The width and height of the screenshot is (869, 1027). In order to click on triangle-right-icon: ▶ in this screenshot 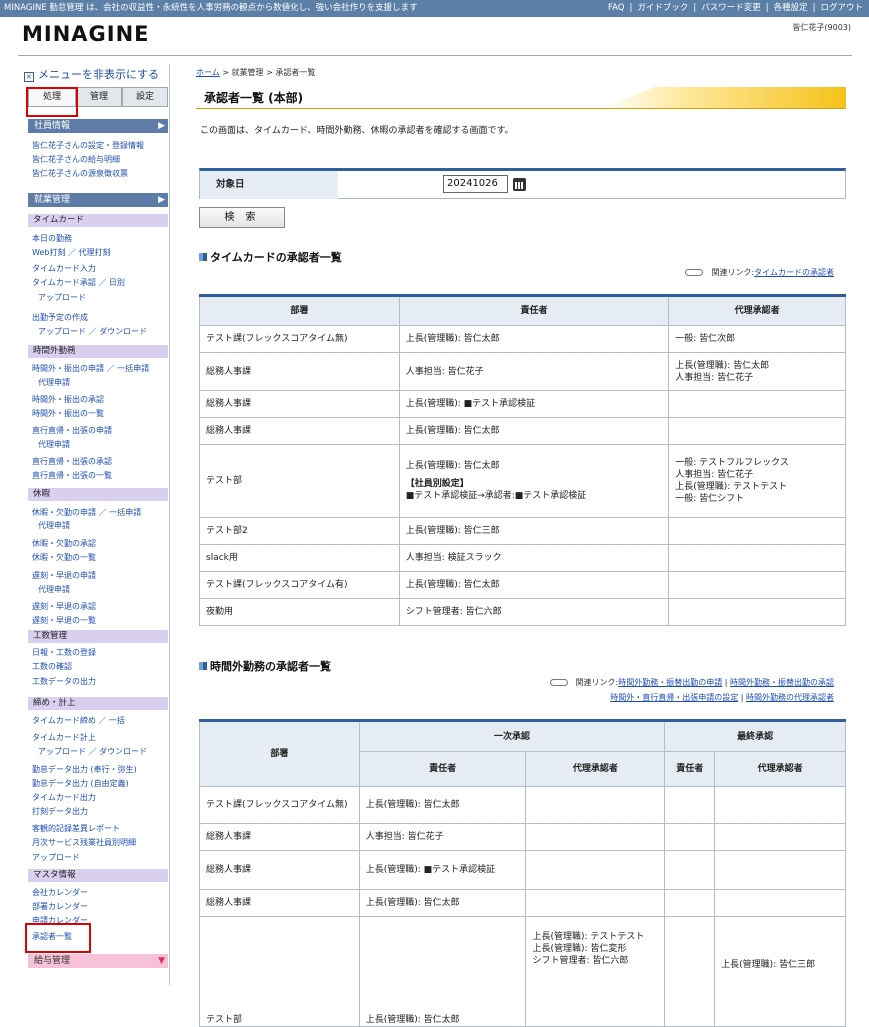, I will do `click(161, 200)`.